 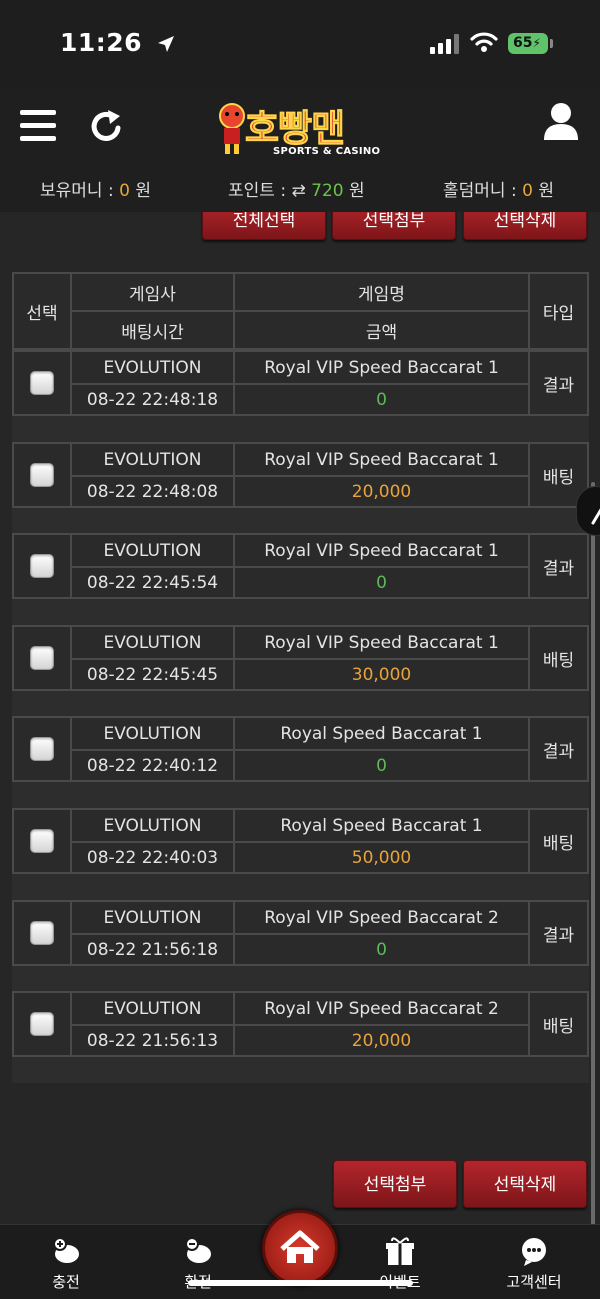 What do you see at coordinates (107, 128) in the screenshot?
I see `refresh-icon` at bounding box center [107, 128].